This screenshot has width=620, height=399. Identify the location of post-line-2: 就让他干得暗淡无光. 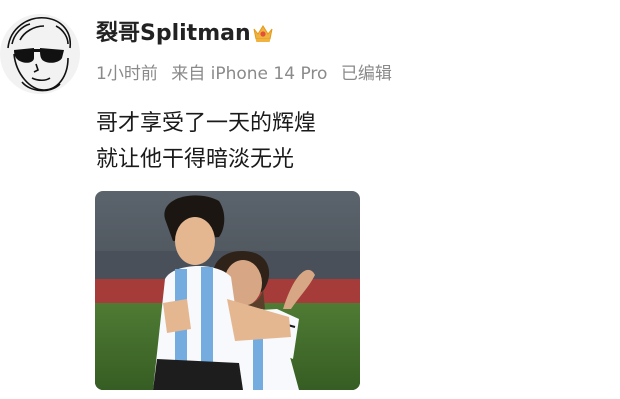
(195, 159).